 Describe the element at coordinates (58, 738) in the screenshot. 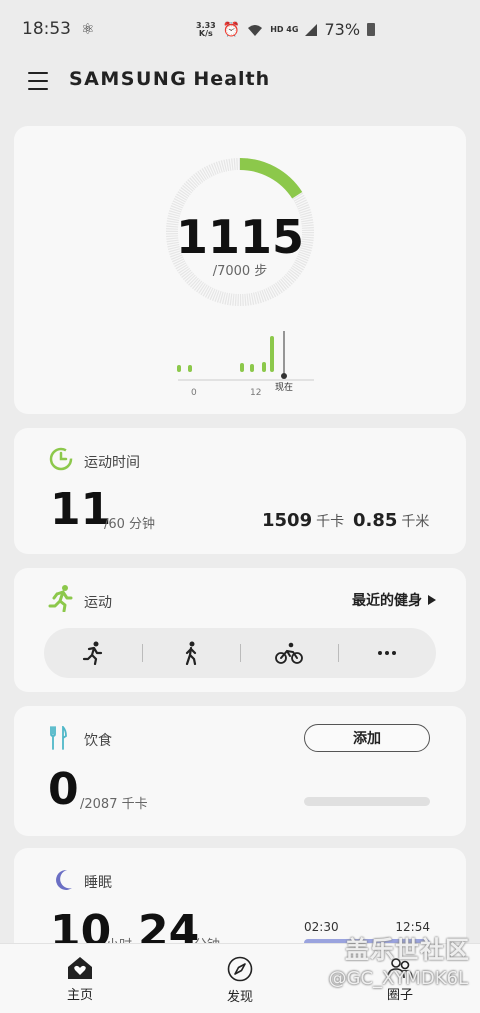

I see `fork-knife-icon` at that location.